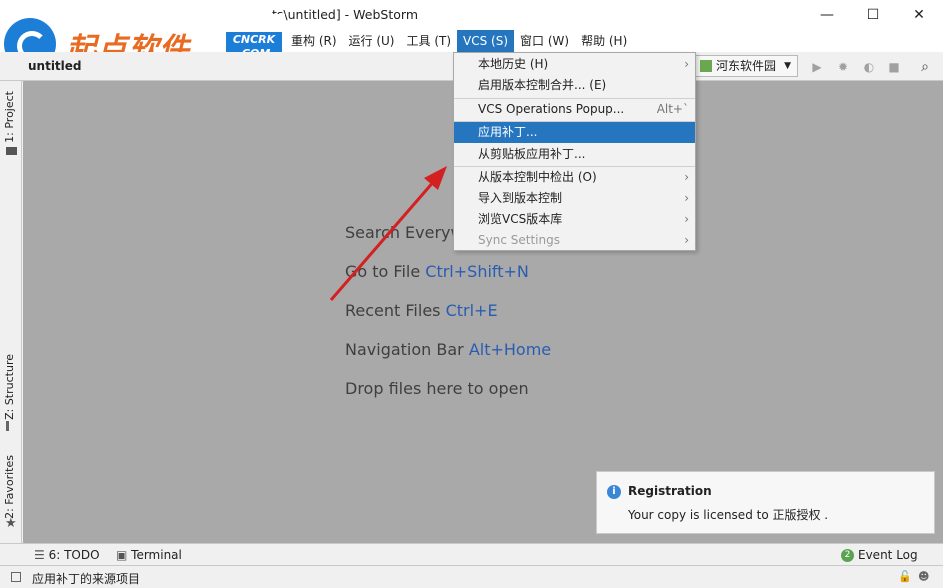  I want to click on hint-shortcut: Ctrl+Shift+N, so click(477, 271).